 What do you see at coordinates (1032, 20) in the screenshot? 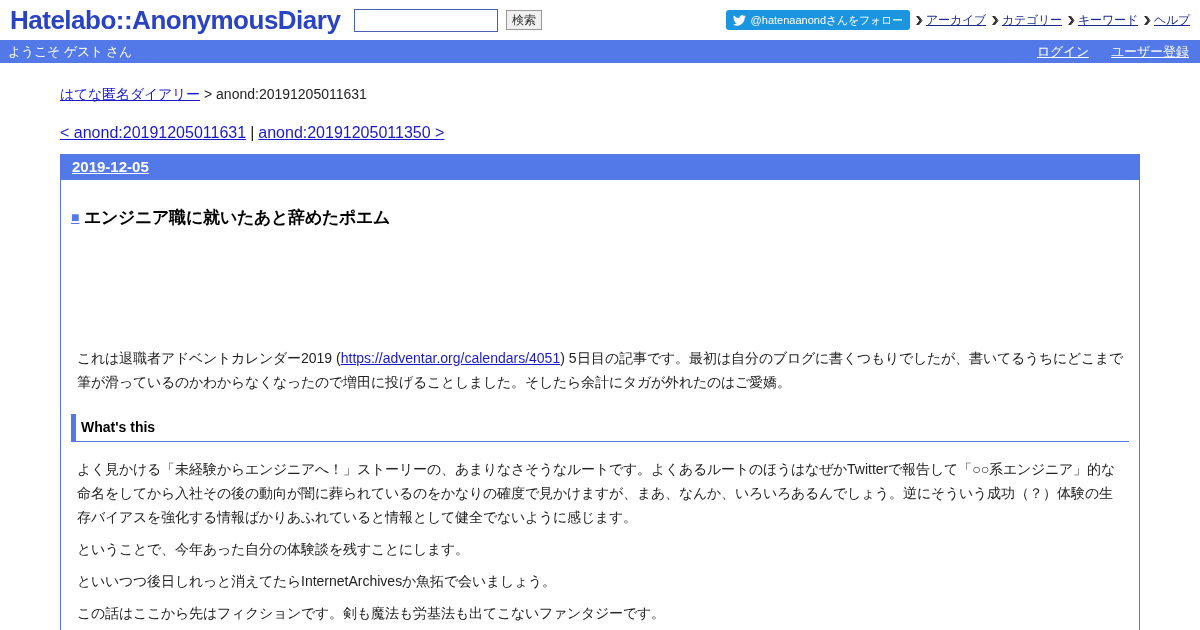
I see `nav-link: カテゴリー` at bounding box center [1032, 20].